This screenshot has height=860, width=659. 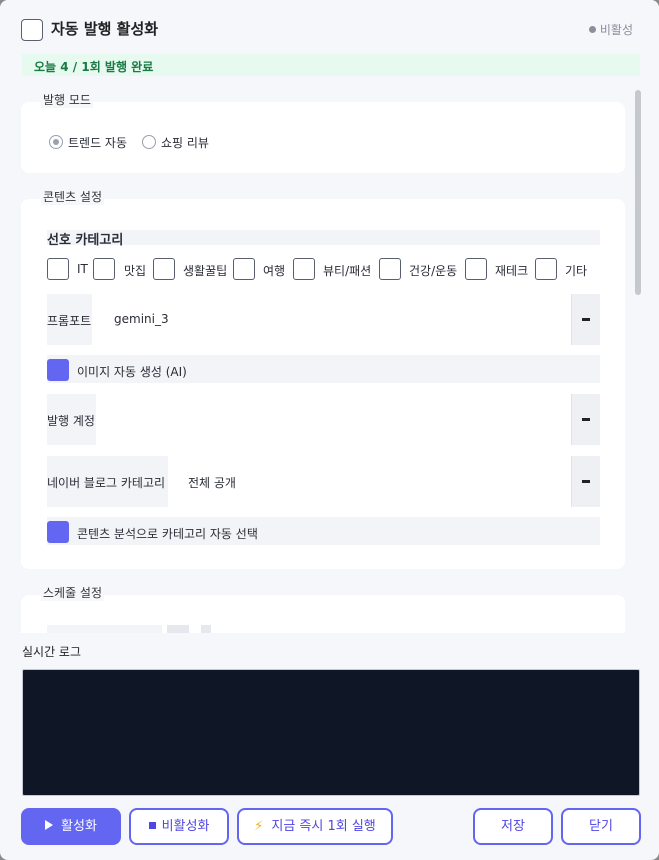 I want to click on category-checkbox-health, so click(x=390, y=269).